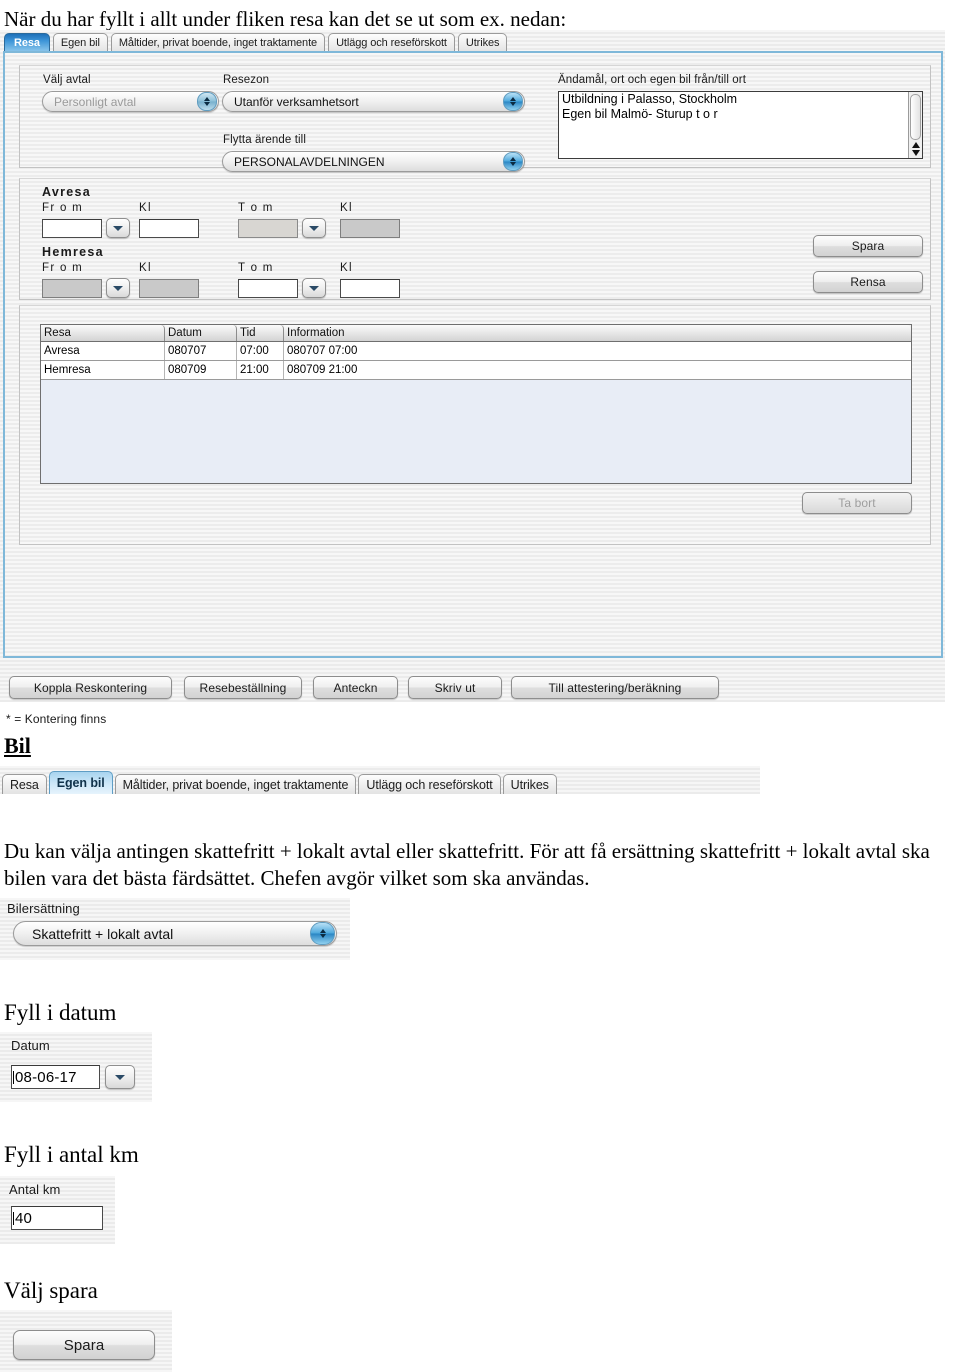 The image size is (960, 1372). I want to click on tab-bil-resa-label: Resa, so click(24, 784).